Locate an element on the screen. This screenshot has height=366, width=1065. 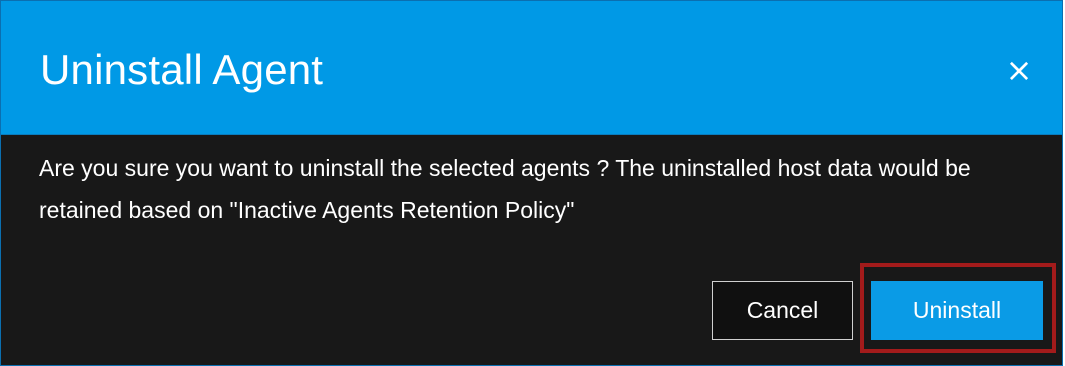
uninstall-button-label: Uninstall is located at coordinates (957, 310).